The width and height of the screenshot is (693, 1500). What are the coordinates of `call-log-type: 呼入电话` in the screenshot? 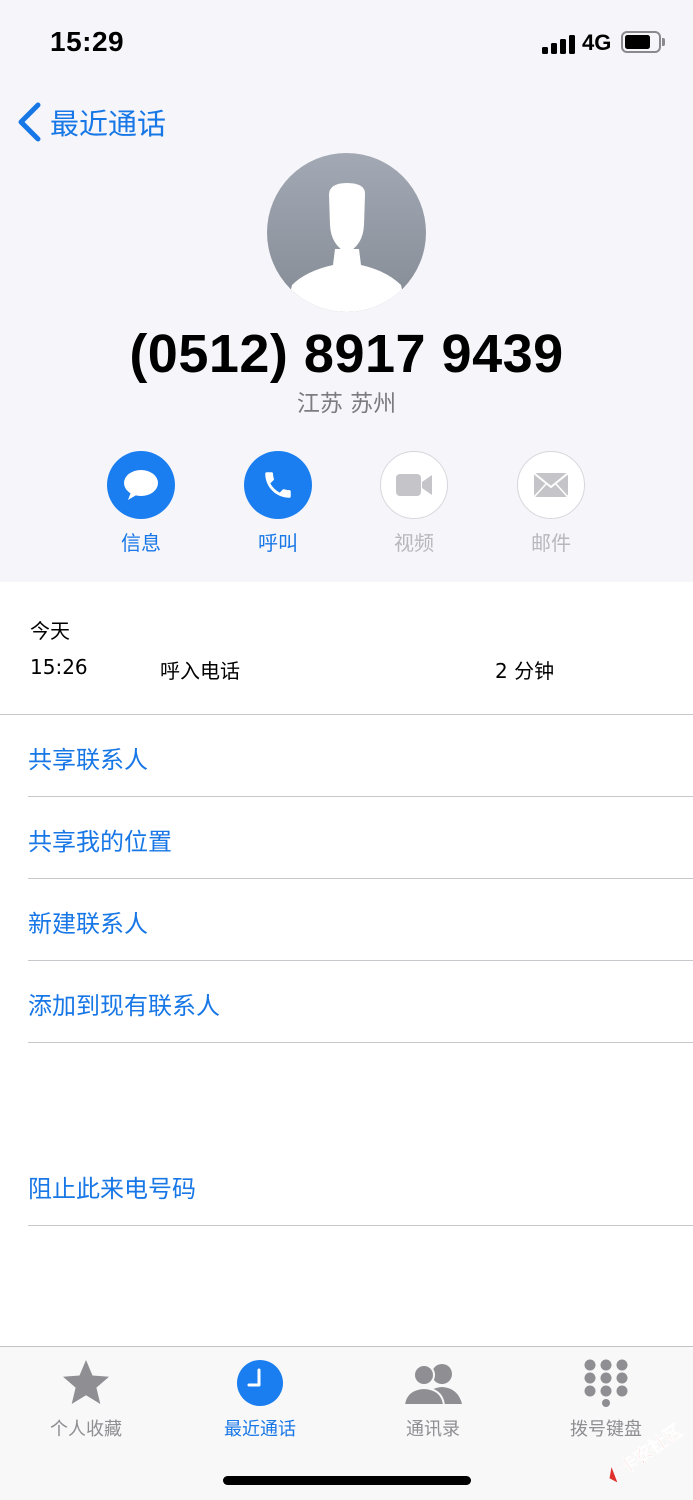 It's located at (200, 671).